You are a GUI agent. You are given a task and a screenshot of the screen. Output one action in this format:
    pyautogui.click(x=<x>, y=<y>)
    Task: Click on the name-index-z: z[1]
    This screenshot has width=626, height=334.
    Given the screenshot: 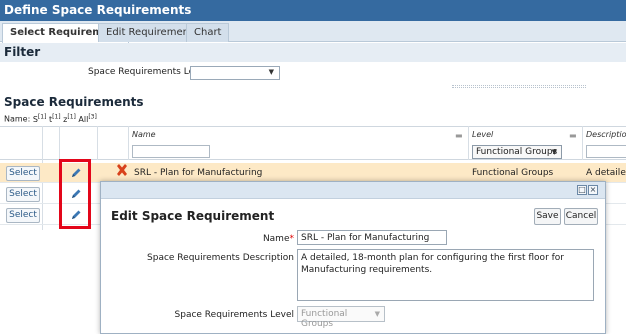 What is the action you would take?
    pyautogui.click(x=69, y=118)
    